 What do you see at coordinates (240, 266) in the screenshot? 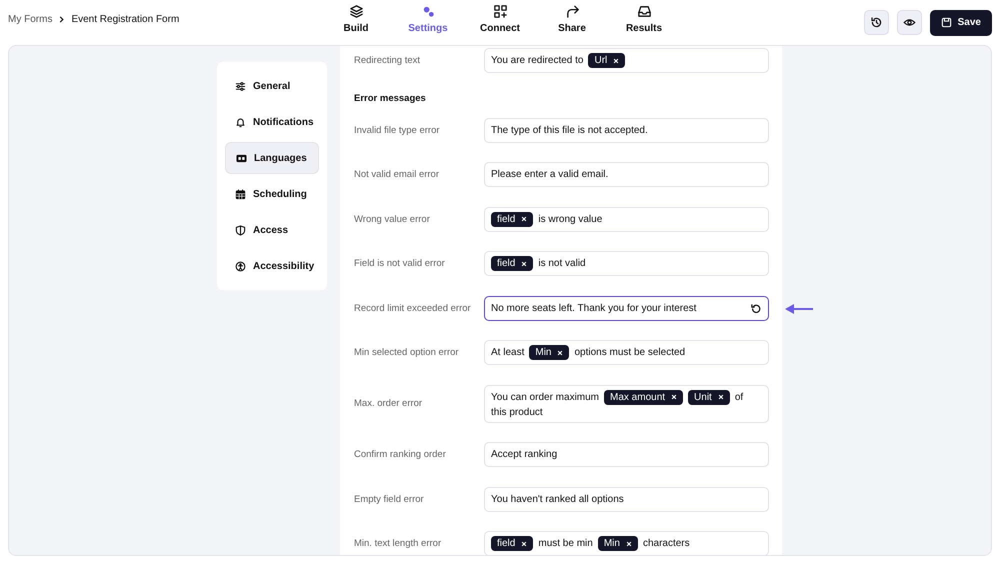
I see `person-circle-icon` at bounding box center [240, 266].